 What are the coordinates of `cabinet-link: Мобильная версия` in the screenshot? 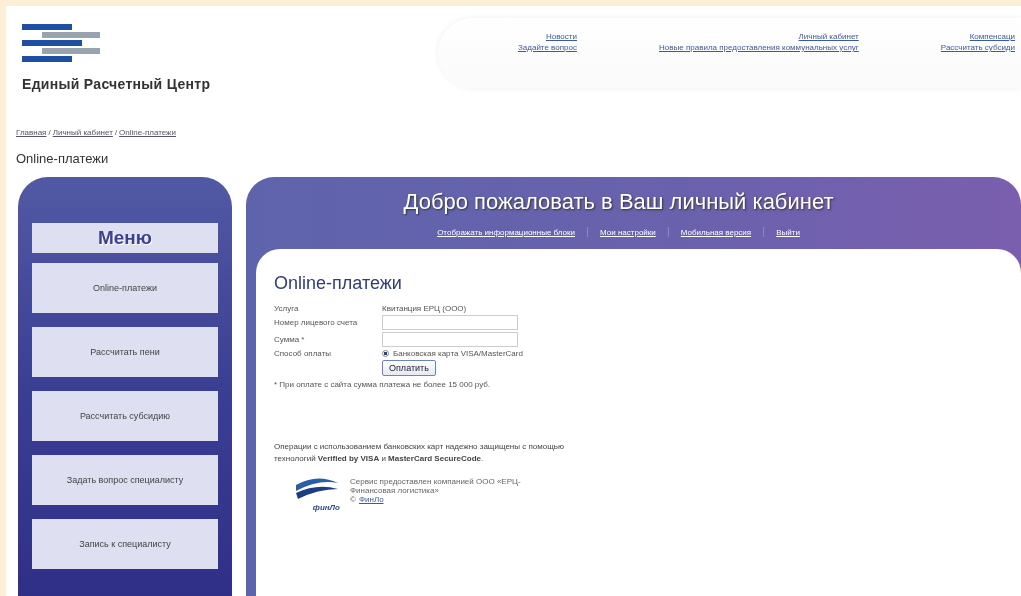 It's located at (716, 232).